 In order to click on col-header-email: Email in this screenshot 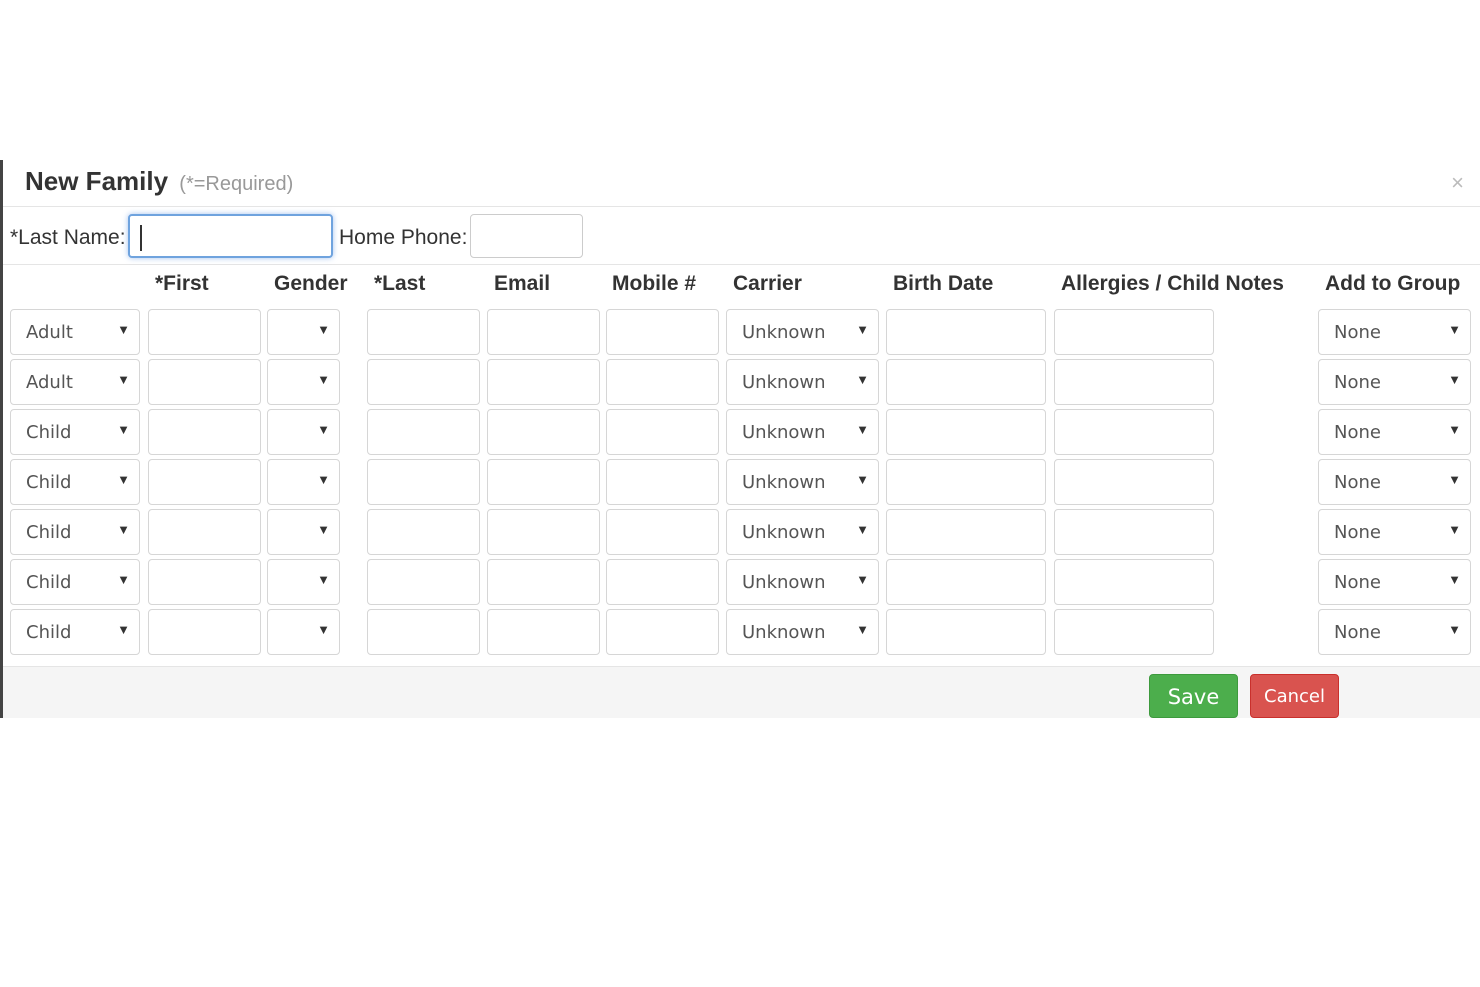, I will do `click(522, 283)`.